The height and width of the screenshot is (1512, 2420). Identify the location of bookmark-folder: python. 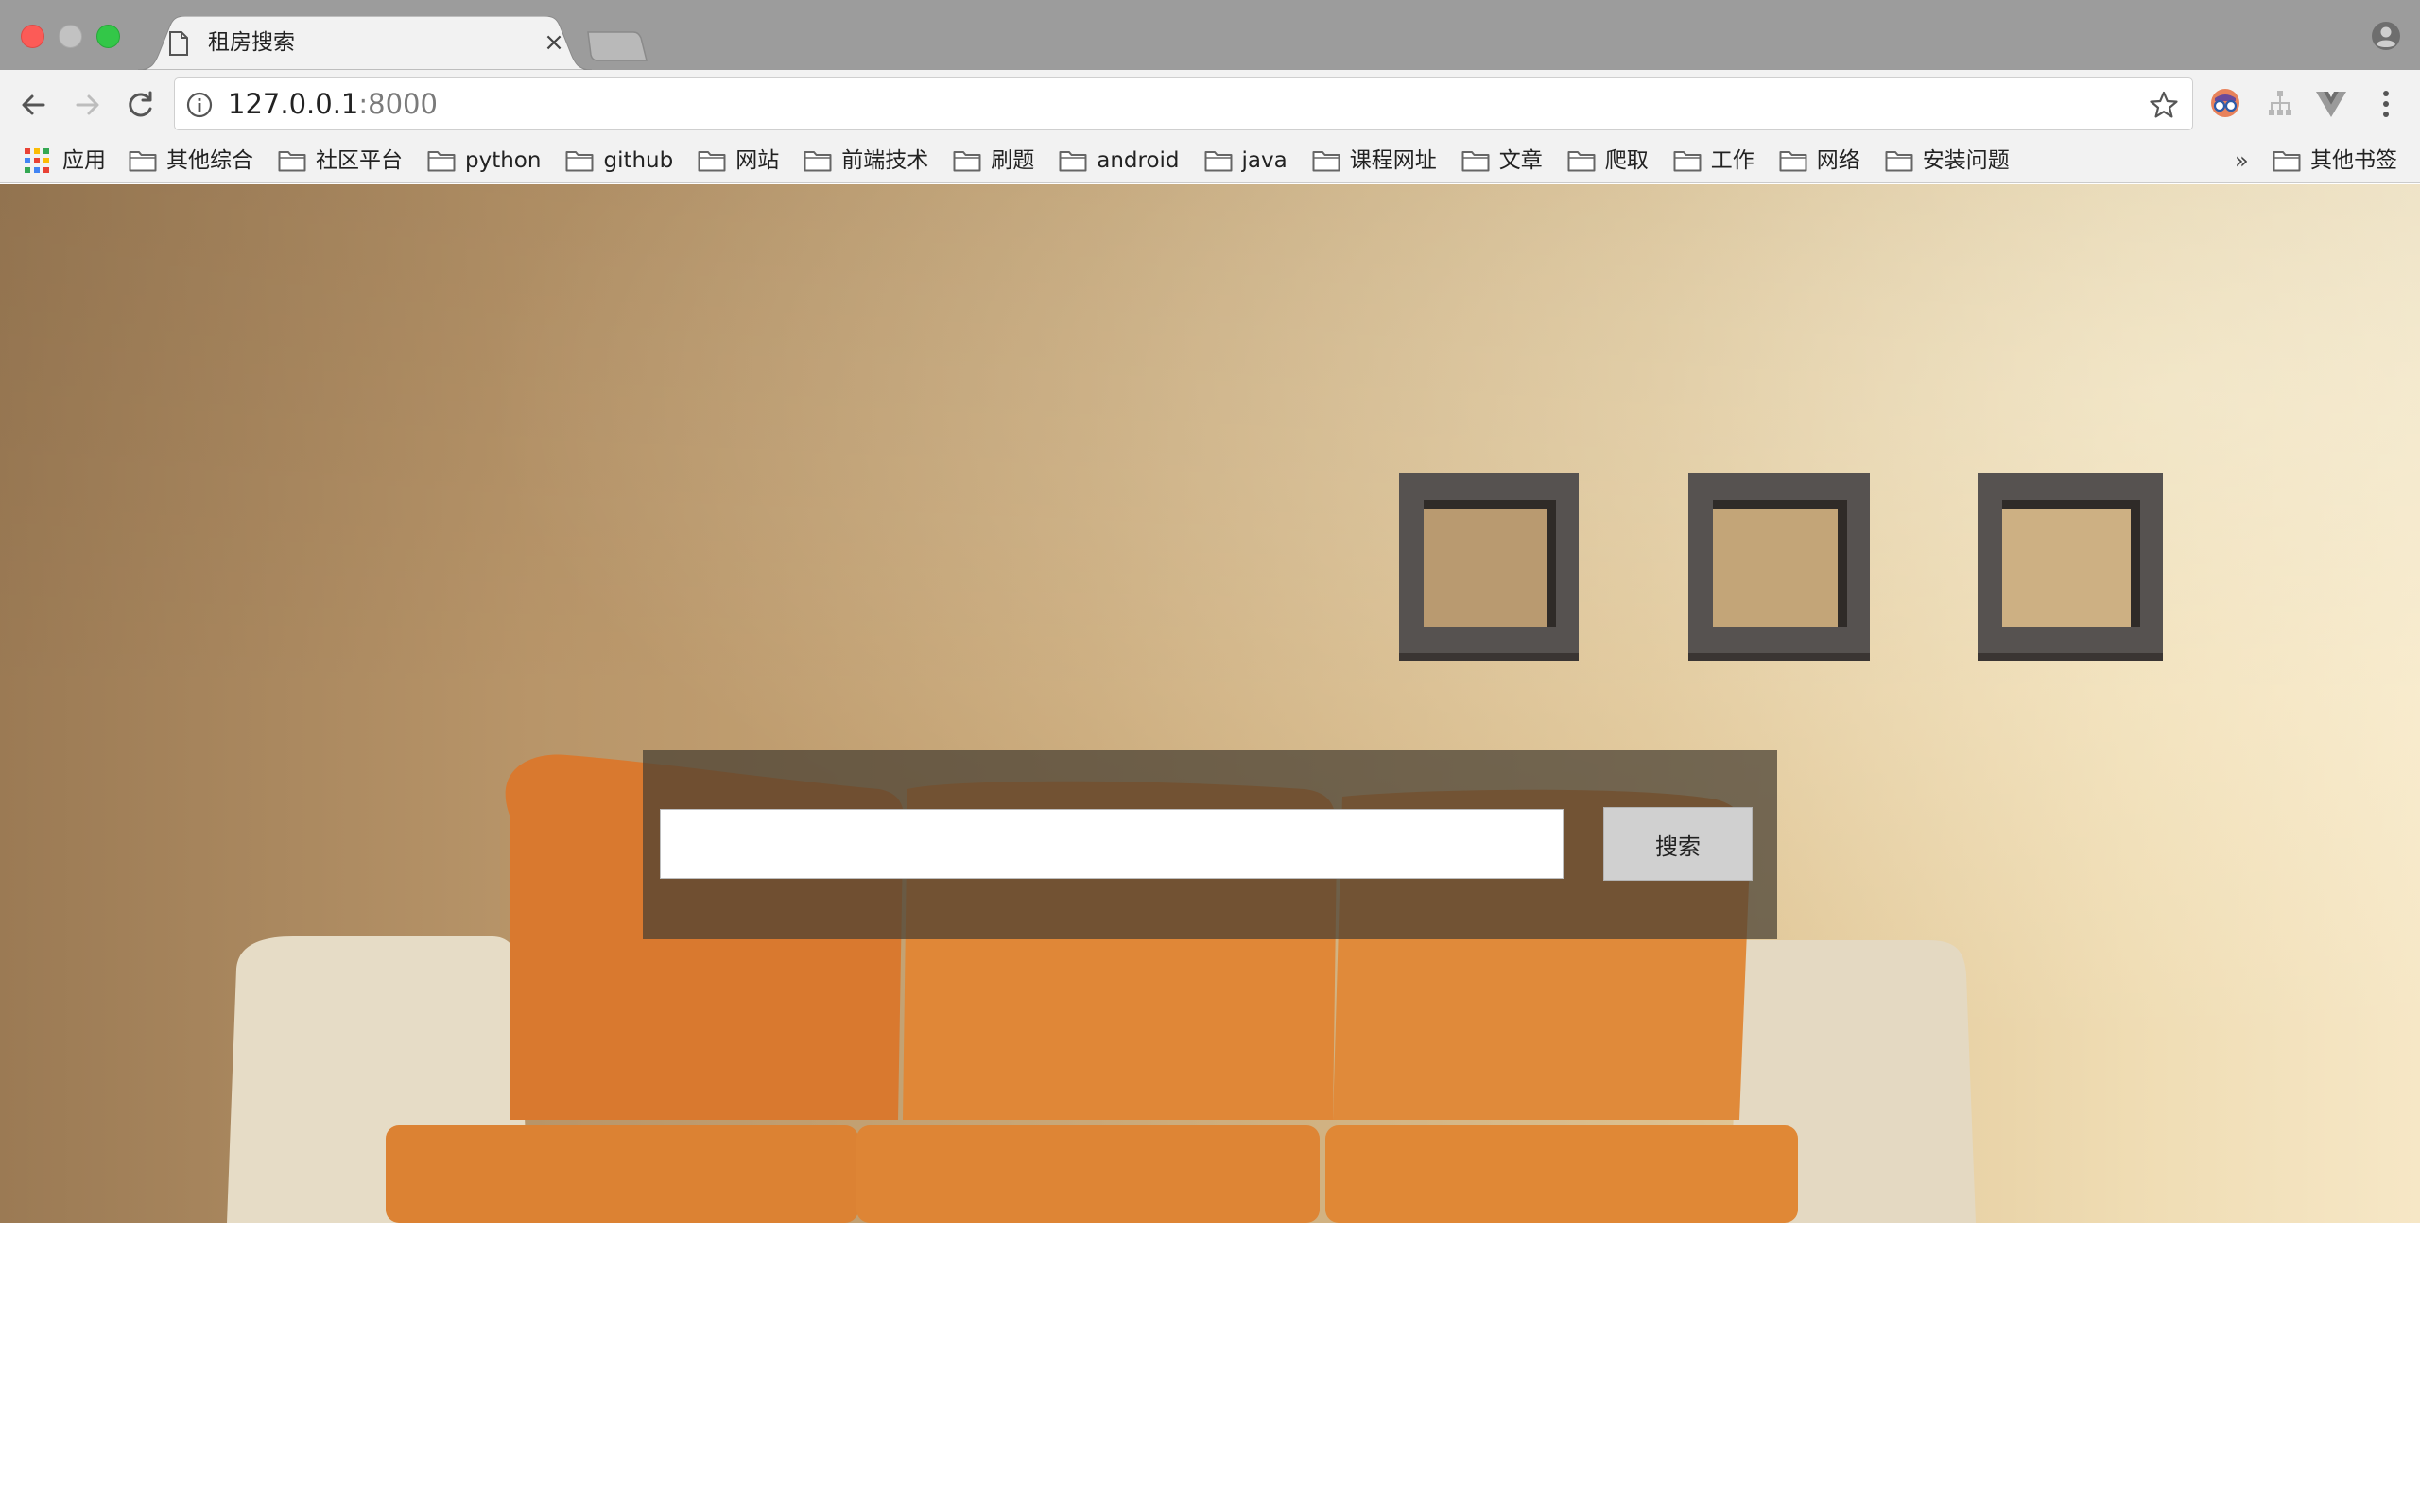
(484, 161).